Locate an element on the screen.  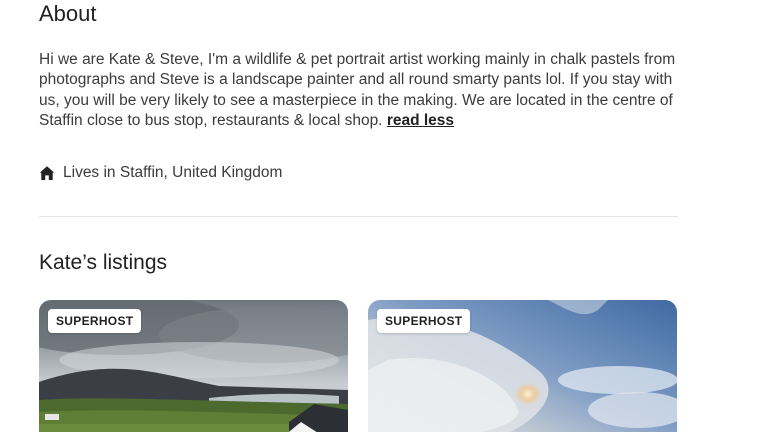
lives-in-text: Lives in Staffin, United Kingdom is located at coordinates (173, 172).